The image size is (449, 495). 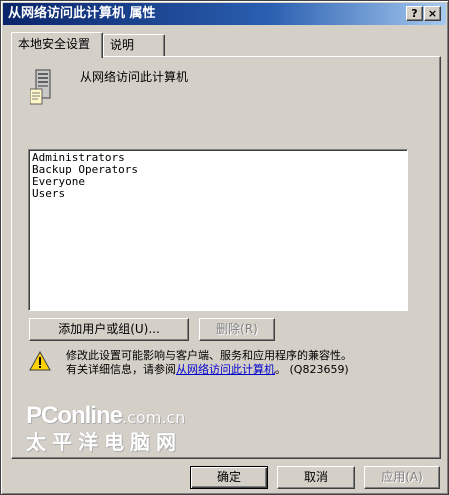 What do you see at coordinates (316, 477) in the screenshot?
I see `cancel-button: 取消` at bounding box center [316, 477].